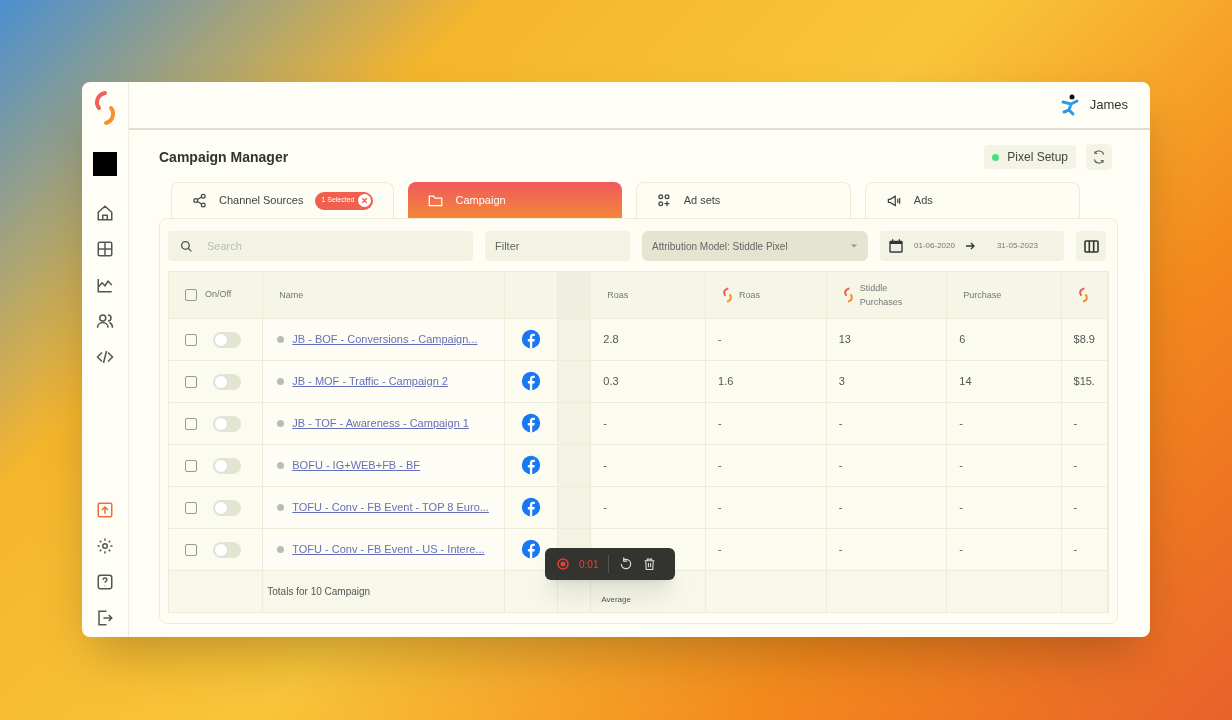 The image size is (1232, 720). What do you see at coordinates (105, 357) in the screenshot?
I see `code-icon` at bounding box center [105, 357].